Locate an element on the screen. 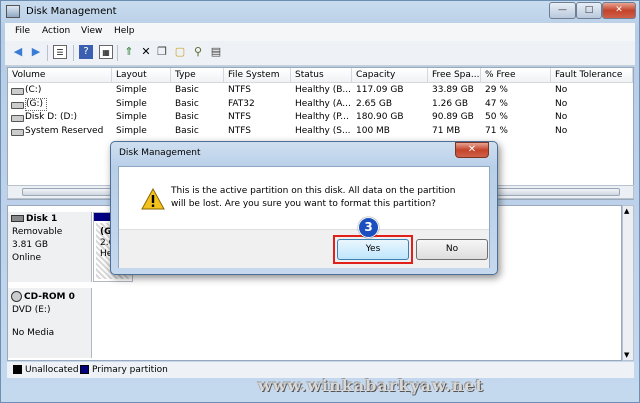 The image size is (640, 403). cdrom-0-type: DVD (E:) is located at coordinates (31, 310).